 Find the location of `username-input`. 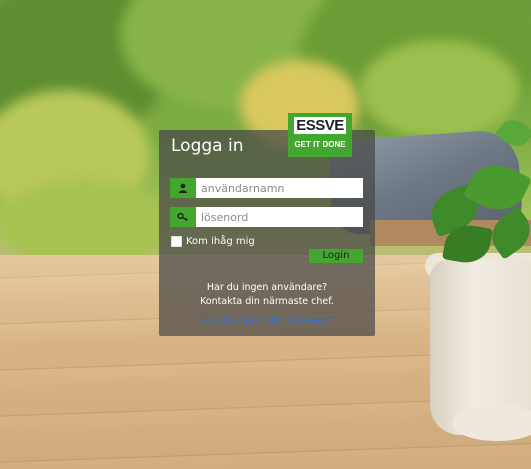

username-input is located at coordinates (279, 188).